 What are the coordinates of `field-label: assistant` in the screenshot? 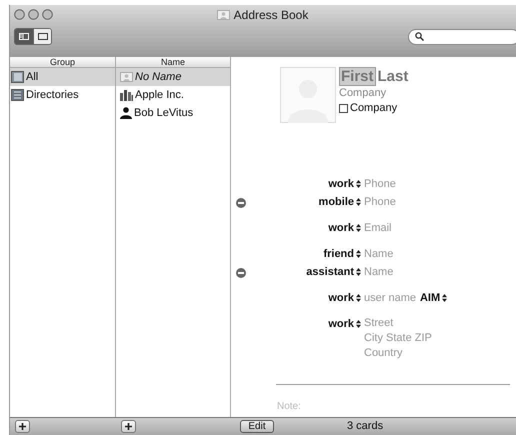 It's located at (330, 272).